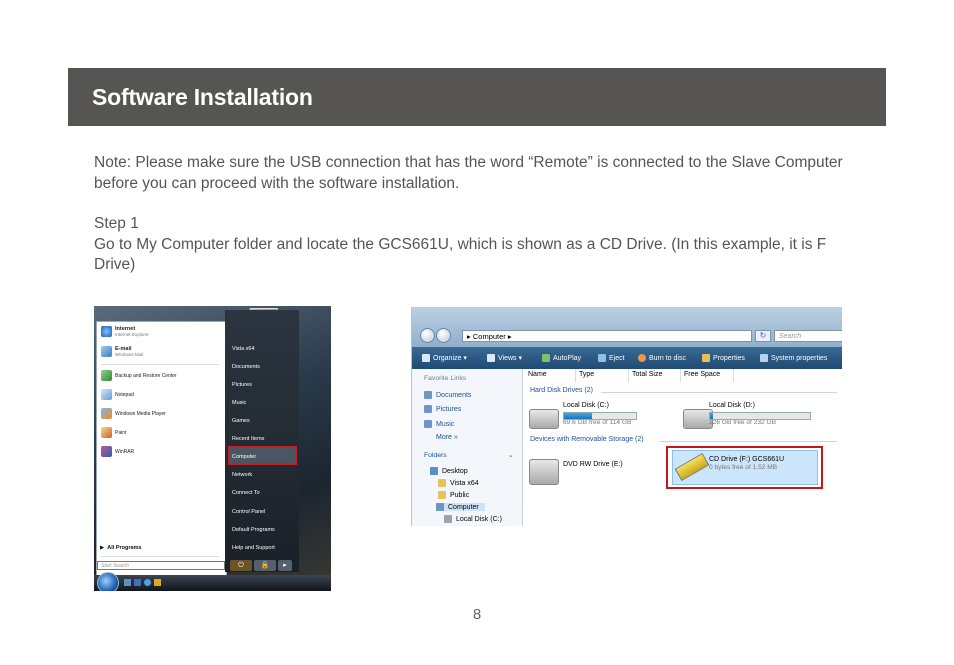 The image size is (954, 665). I want to click on group-divider, so click(748, 441).